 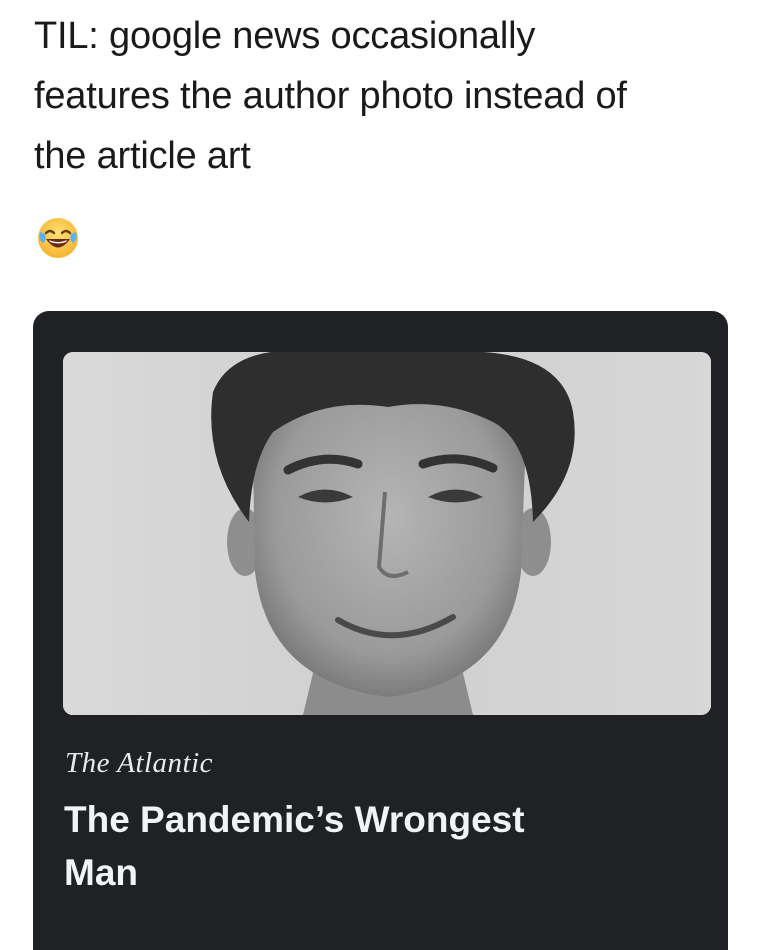 I want to click on headline-line-2: Man, so click(x=374, y=872).